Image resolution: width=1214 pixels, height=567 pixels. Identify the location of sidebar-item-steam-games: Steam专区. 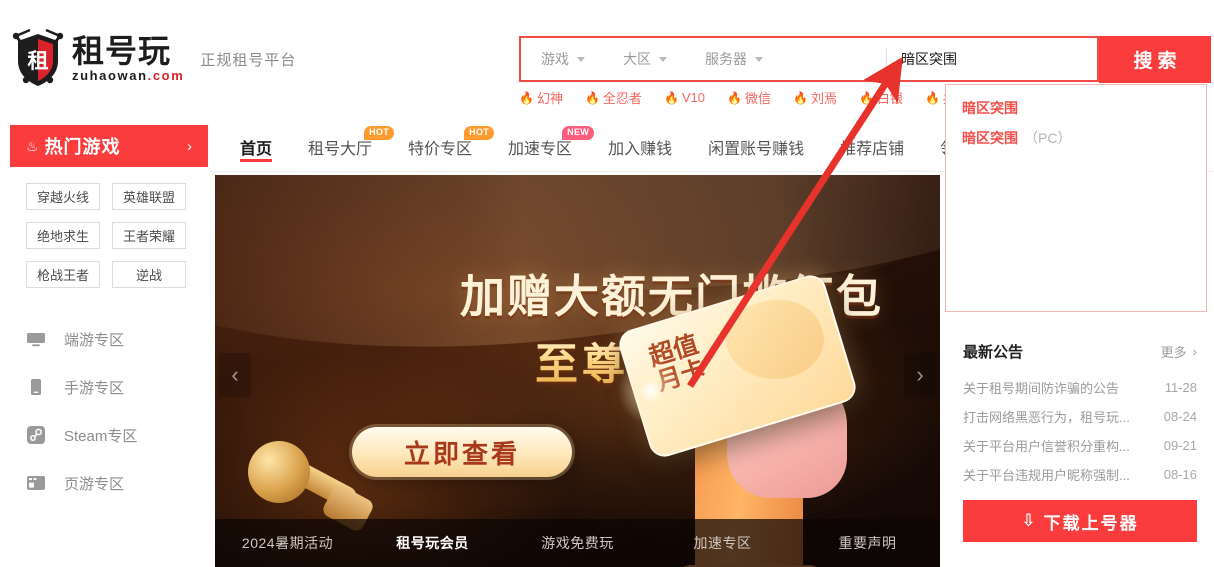
(111, 435).